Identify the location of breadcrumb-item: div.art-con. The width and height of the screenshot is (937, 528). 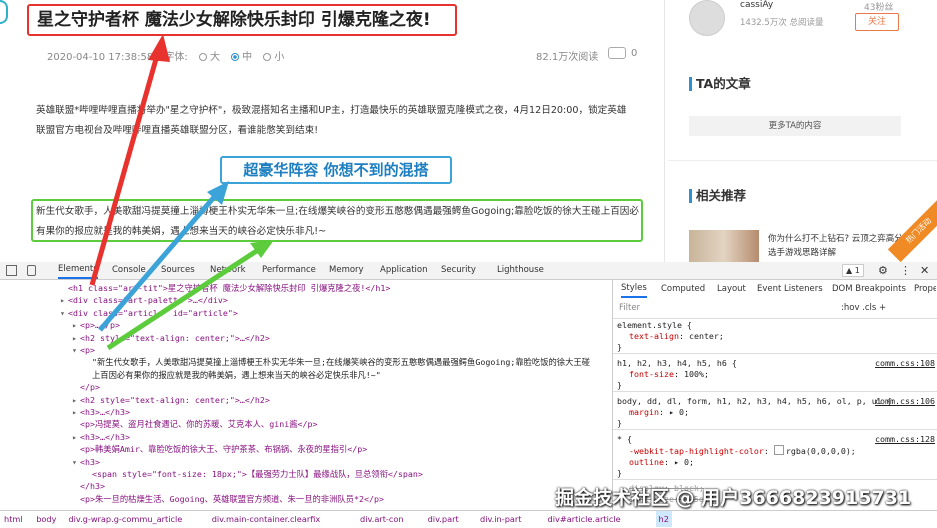
(382, 519).